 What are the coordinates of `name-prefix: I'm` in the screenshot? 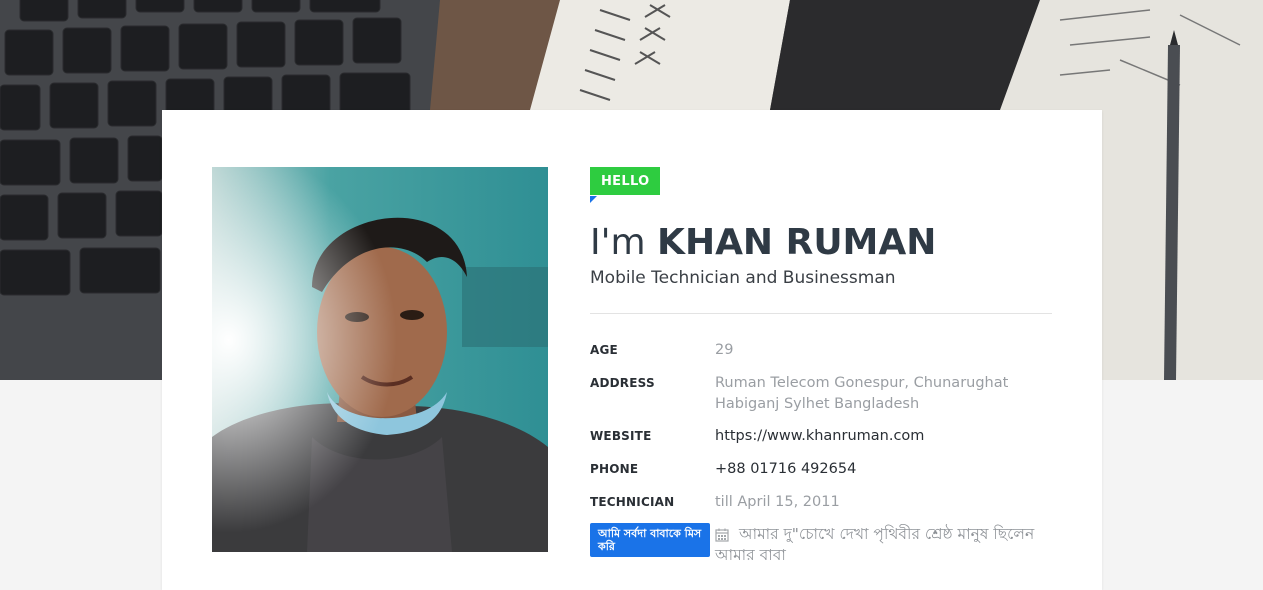 It's located at (618, 242).